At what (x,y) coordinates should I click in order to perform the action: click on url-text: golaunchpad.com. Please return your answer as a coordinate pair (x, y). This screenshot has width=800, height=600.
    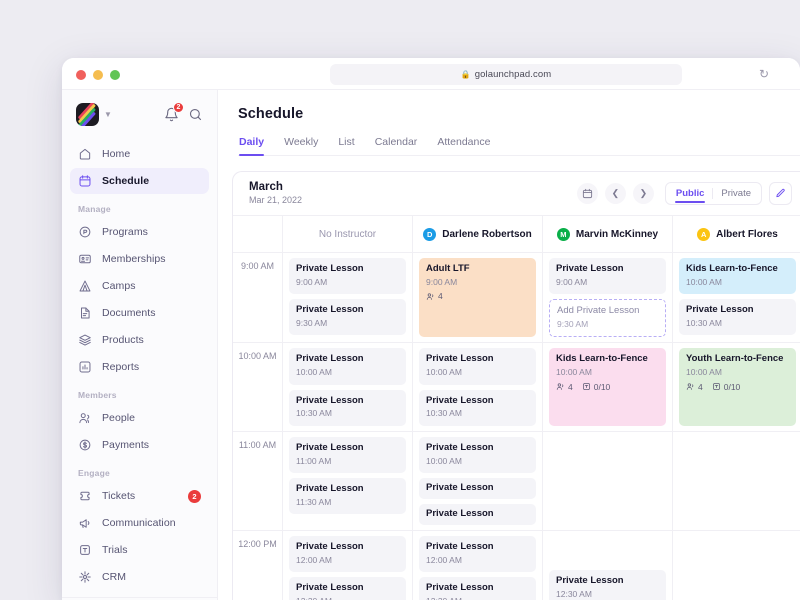
    Looking at the image, I should click on (513, 74).